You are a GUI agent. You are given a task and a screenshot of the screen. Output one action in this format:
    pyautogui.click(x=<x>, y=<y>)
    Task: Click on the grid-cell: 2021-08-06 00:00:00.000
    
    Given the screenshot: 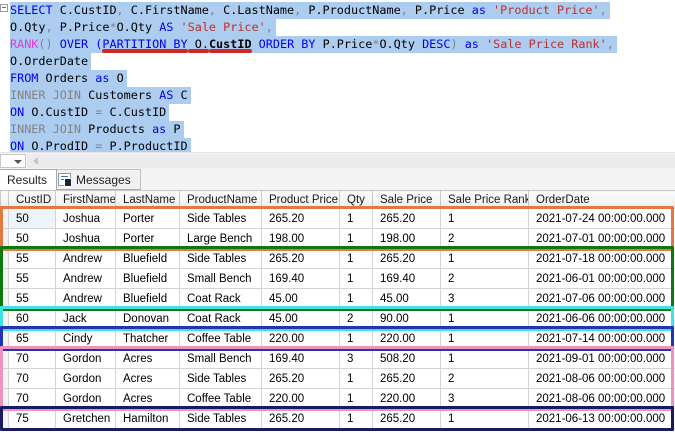 What is the action you would take?
    pyautogui.click(x=601, y=378)
    